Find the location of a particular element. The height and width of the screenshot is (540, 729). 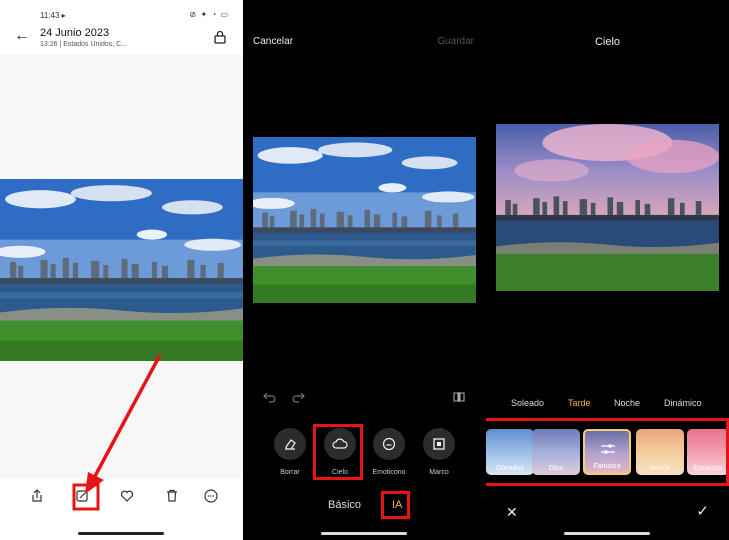

back-arrow-icon: ← is located at coordinates (22, 36).